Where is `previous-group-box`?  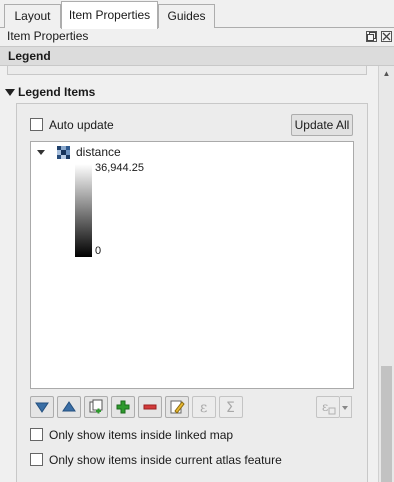 previous-group-box is located at coordinates (187, 70).